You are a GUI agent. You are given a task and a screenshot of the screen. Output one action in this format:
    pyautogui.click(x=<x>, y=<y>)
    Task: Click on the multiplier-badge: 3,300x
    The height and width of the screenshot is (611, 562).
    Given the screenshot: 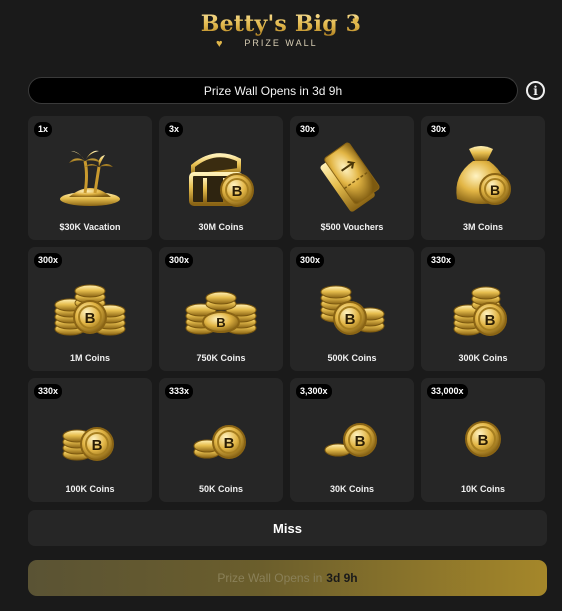 What is the action you would take?
    pyautogui.click(x=314, y=391)
    